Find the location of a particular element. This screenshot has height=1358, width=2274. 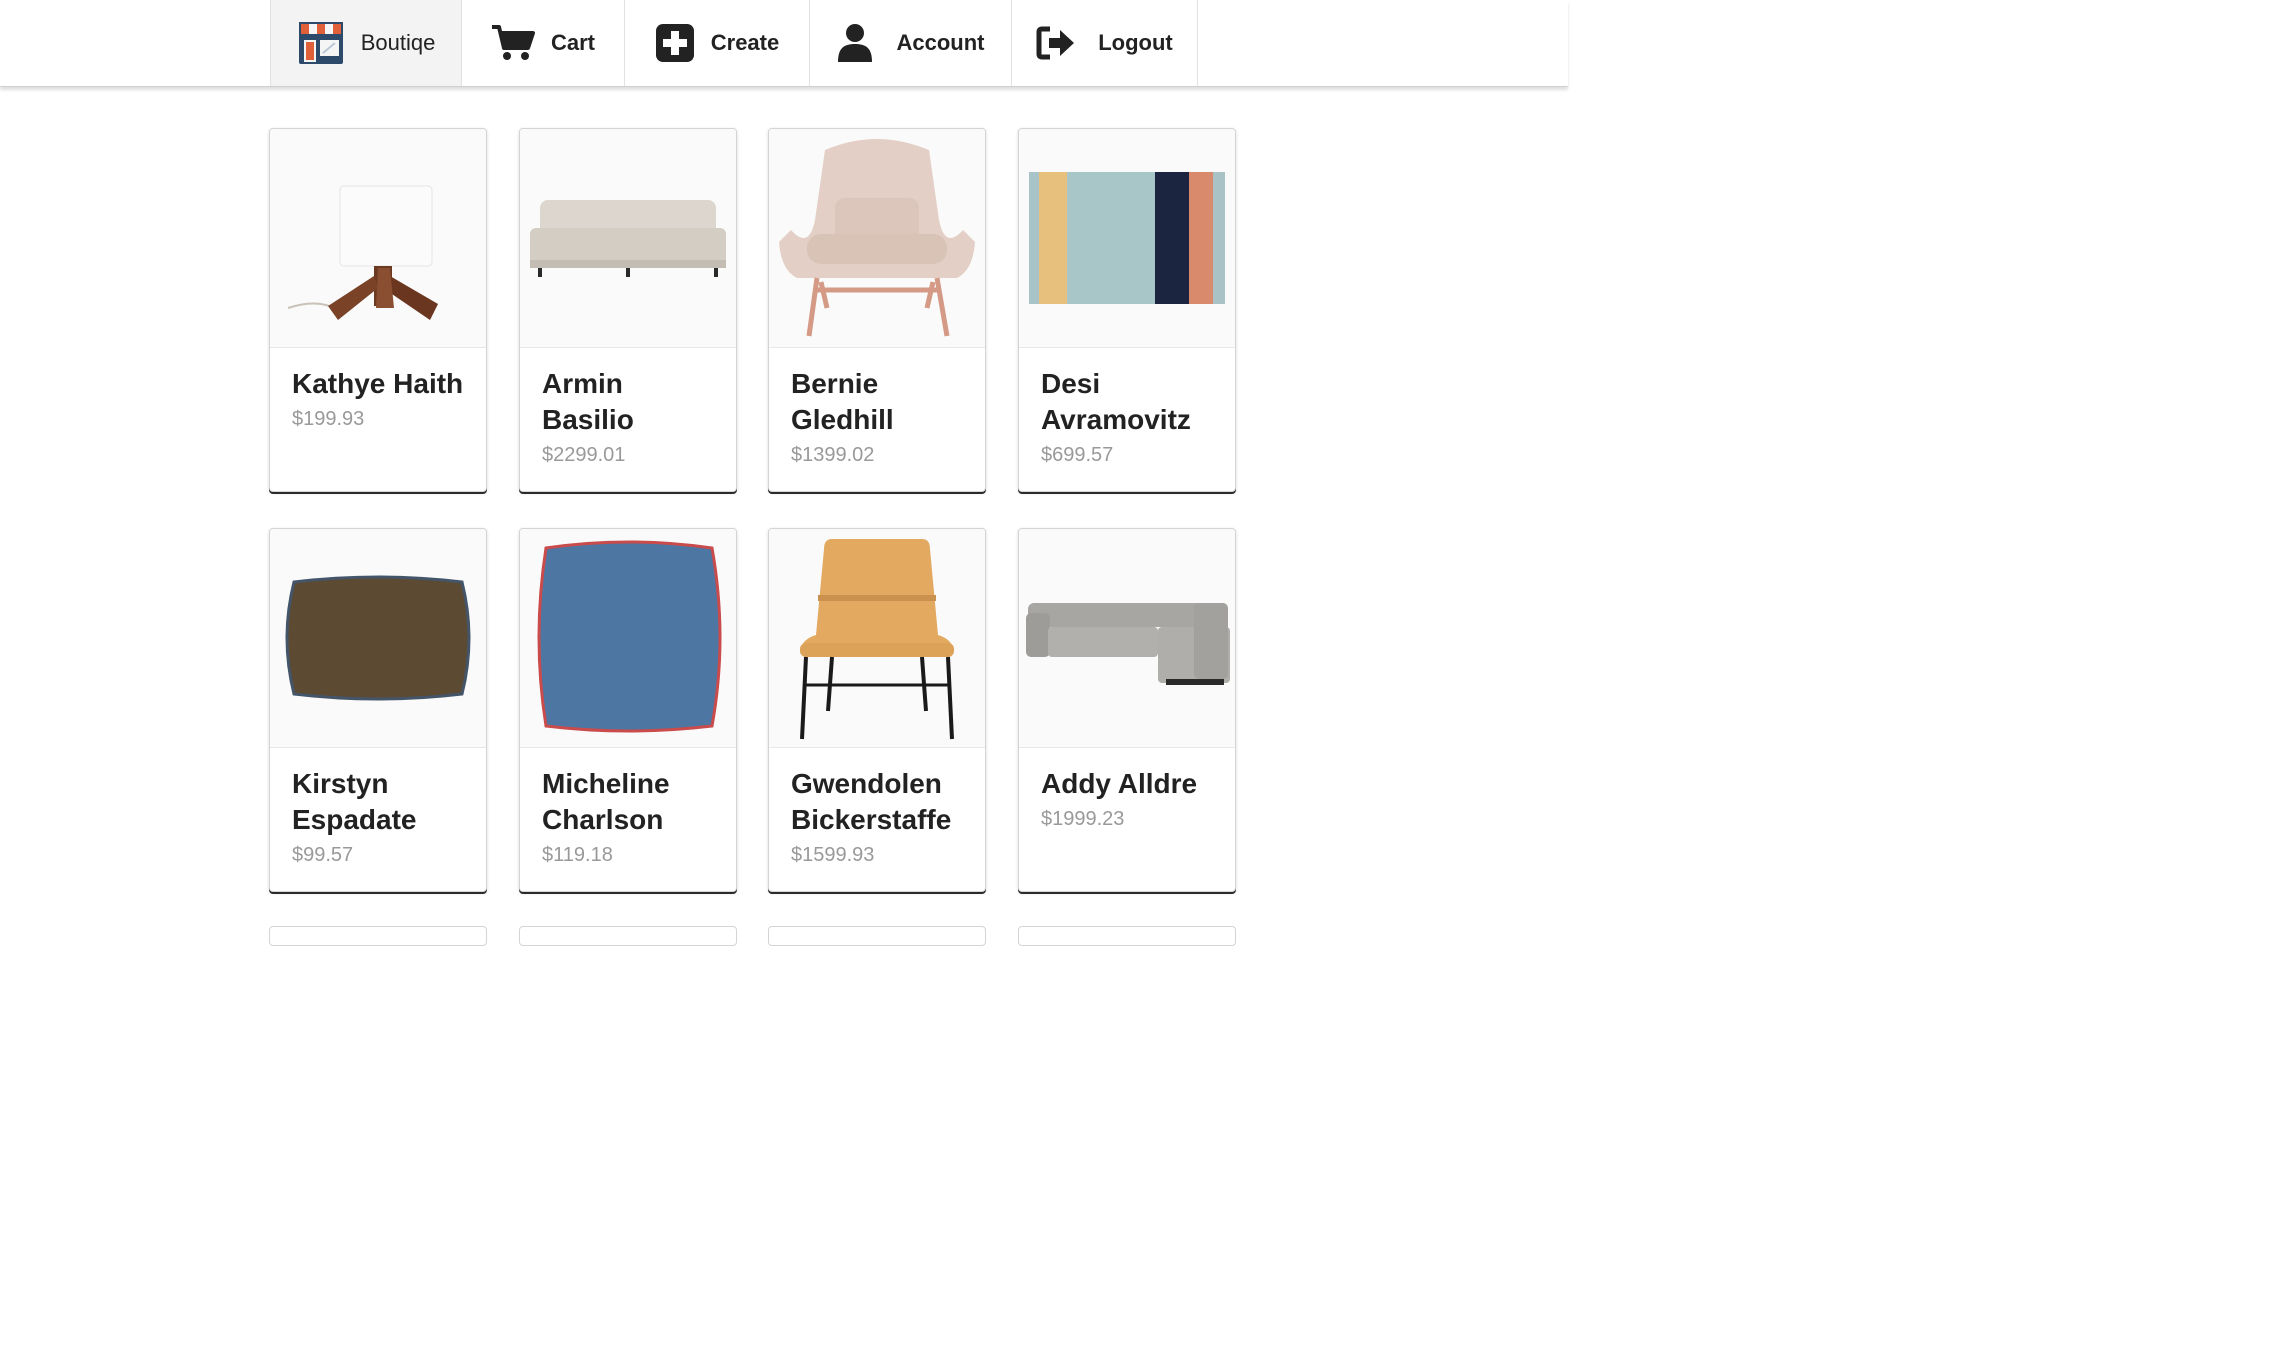

product-card: Micheline Charlson $119.18 is located at coordinates (628, 710).